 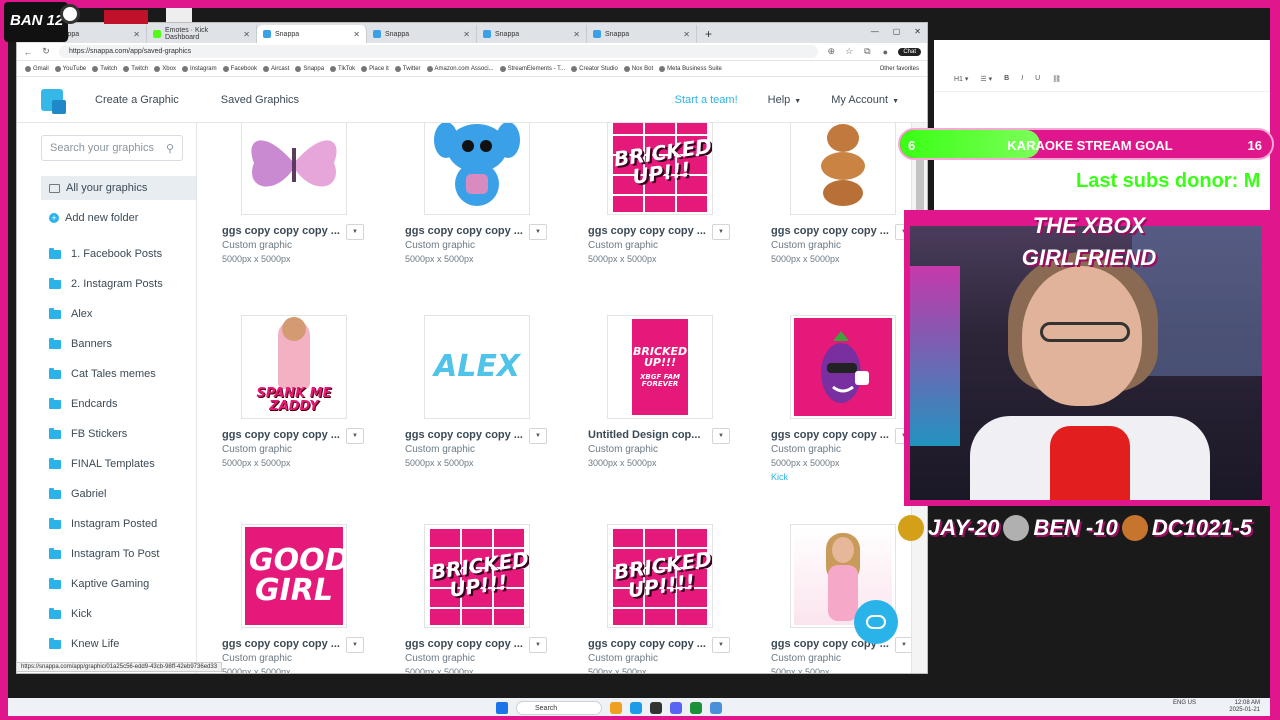 I want to click on browser-tab: Emotes · Kick Dashboard ✕, so click(x=202, y=34).